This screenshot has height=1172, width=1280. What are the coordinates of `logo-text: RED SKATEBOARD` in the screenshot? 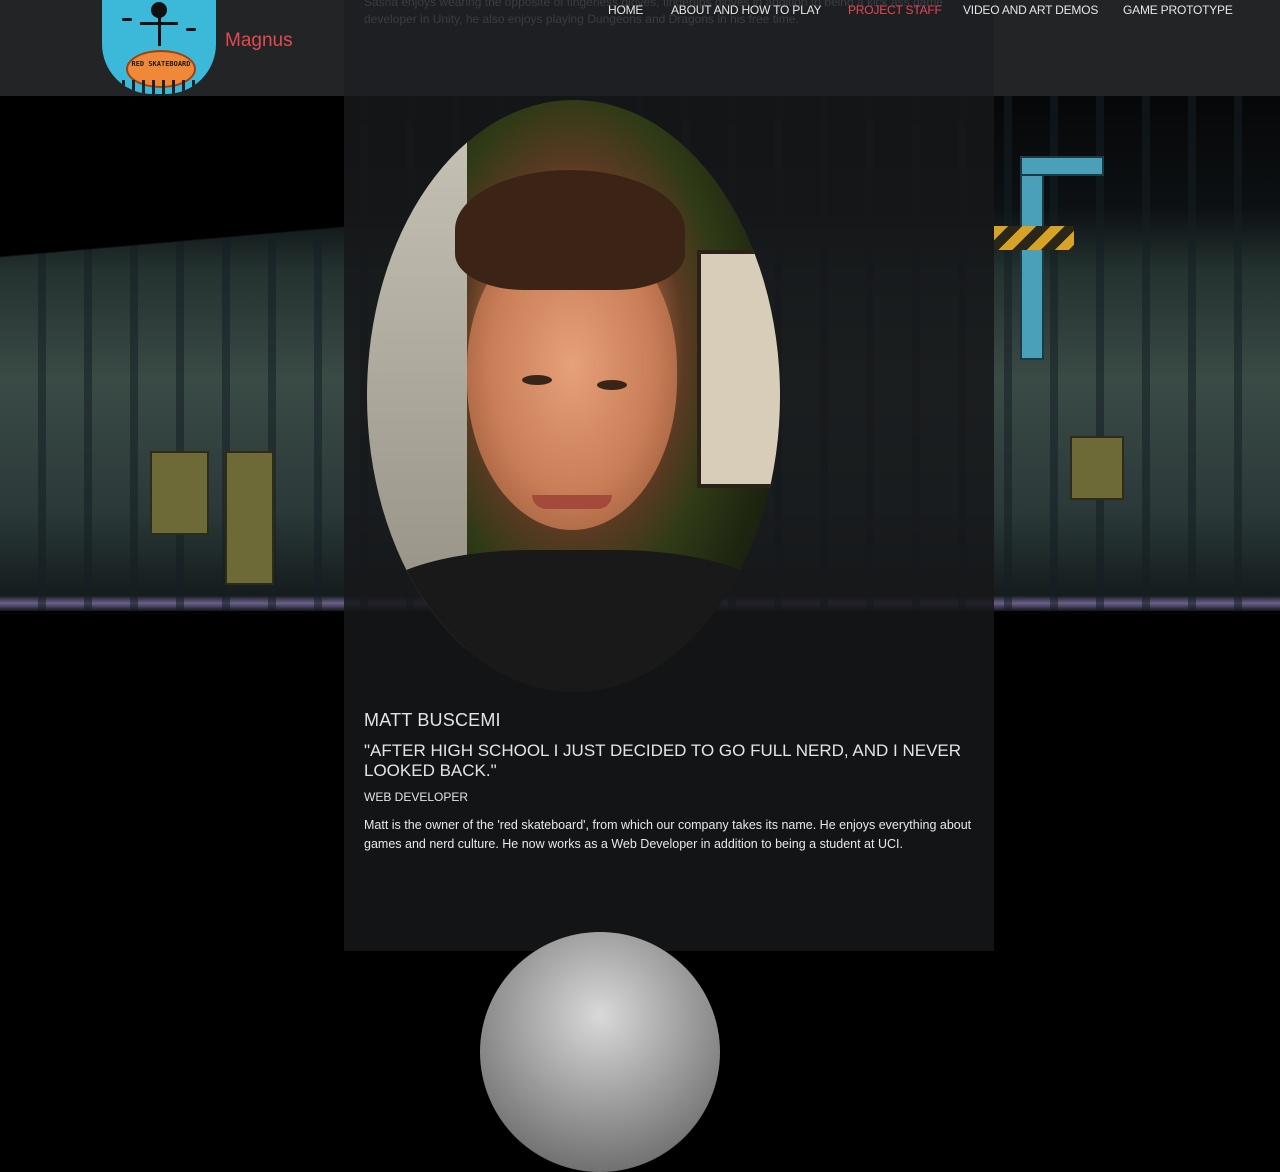 It's located at (161, 64).